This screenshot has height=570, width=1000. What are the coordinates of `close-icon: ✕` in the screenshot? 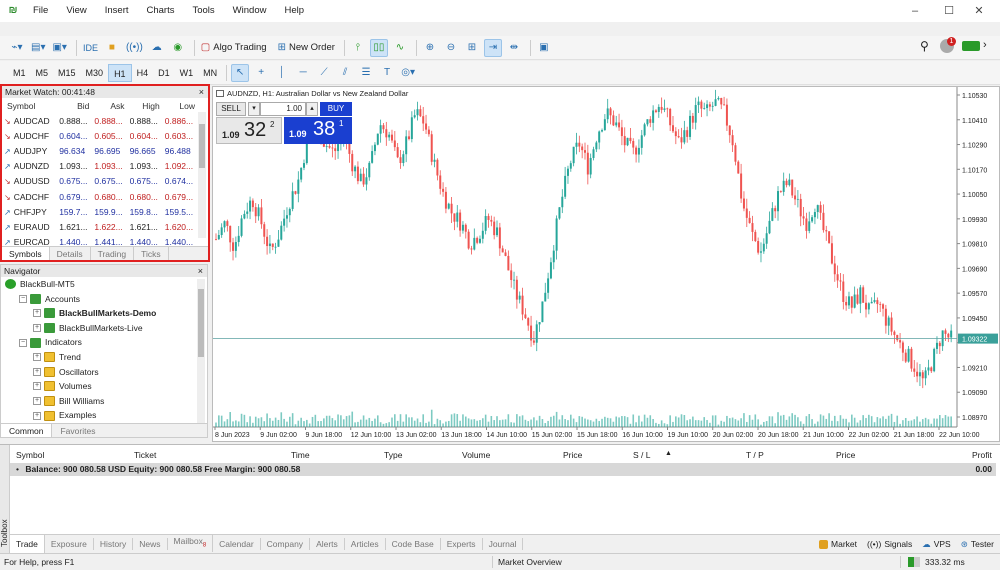 It's located at (979, 11).